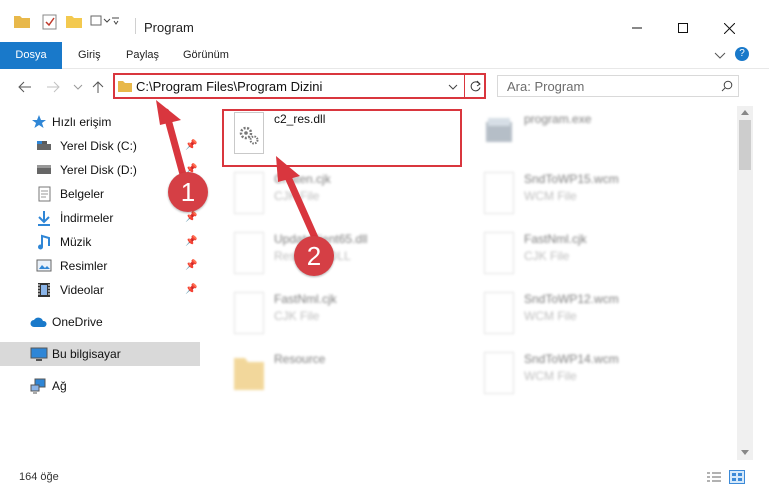 The image size is (769, 498). I want to click on scrollbar-thumb, so click(745, 145).